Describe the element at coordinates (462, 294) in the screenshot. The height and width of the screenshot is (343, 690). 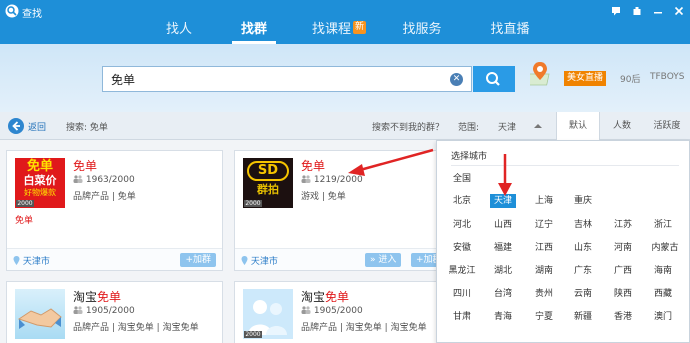
I see `city-option: 四川` at that location.